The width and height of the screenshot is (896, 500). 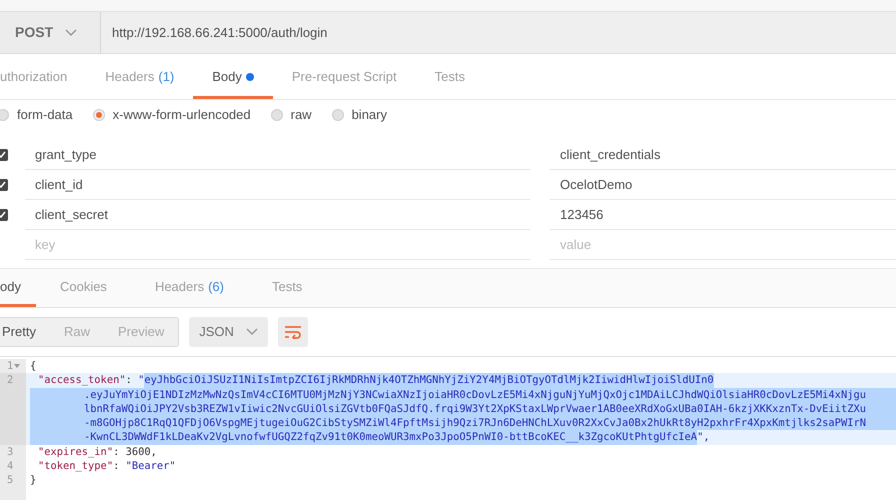 What do you see at coordinates (10, 380) in the screenshot?
I see `line-number: 2` at bounding box center [10, 380].